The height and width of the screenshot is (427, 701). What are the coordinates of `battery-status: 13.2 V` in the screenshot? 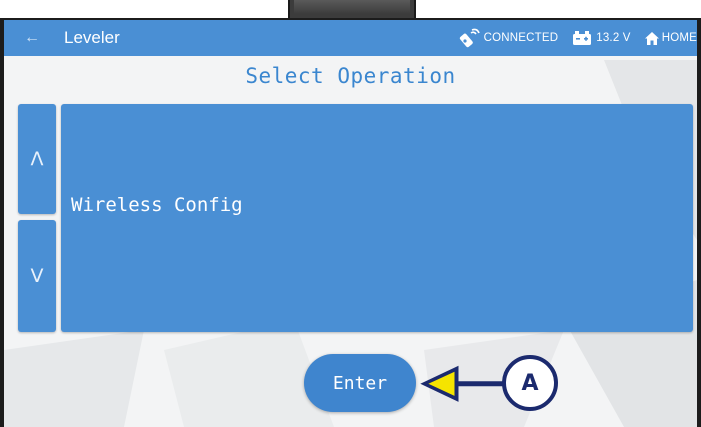 It's located at (601, 38).